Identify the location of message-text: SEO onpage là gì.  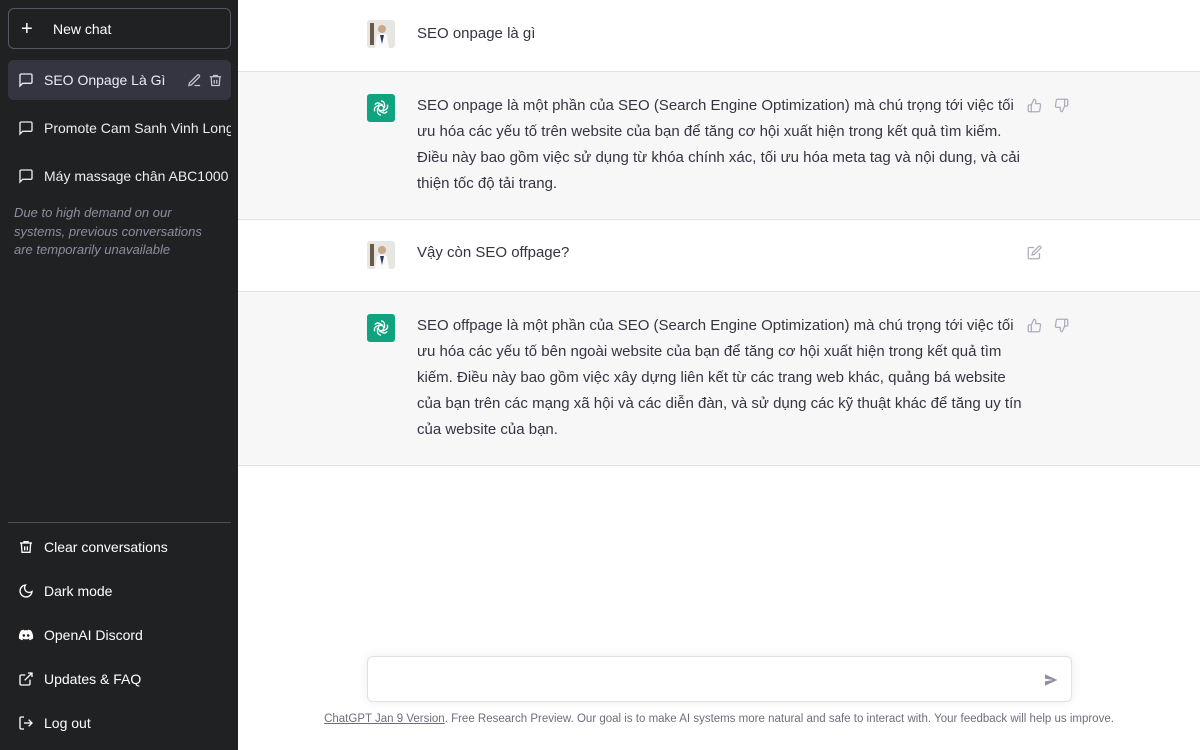
(476, 33).